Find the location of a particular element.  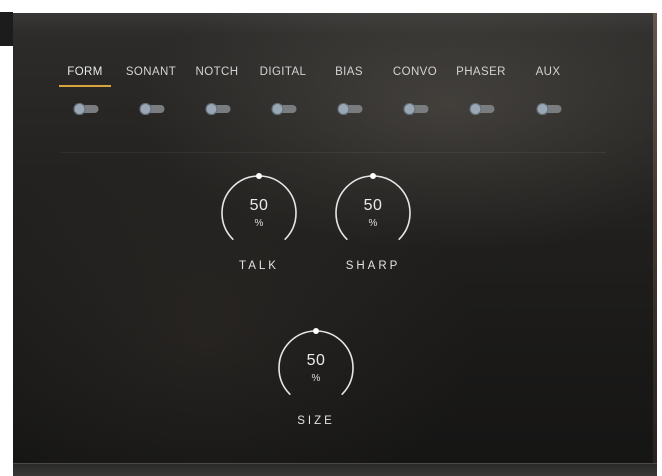

tab-sonant: SONANT is located at coordinates (151, 72).